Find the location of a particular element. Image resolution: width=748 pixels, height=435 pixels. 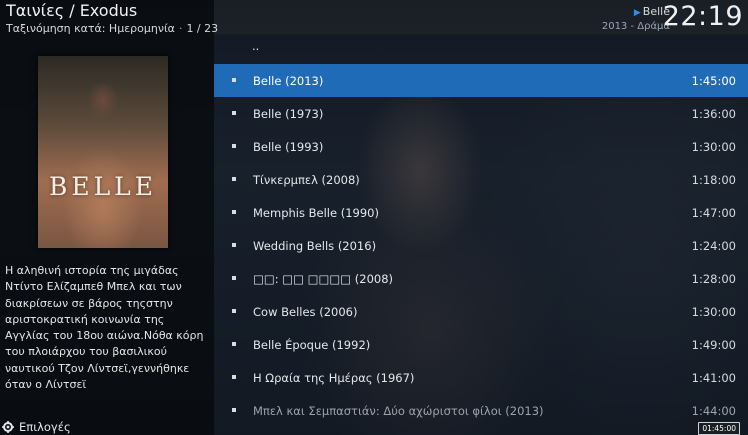

list-item-title: Belle (1973) is located at coordinates (288, 113).